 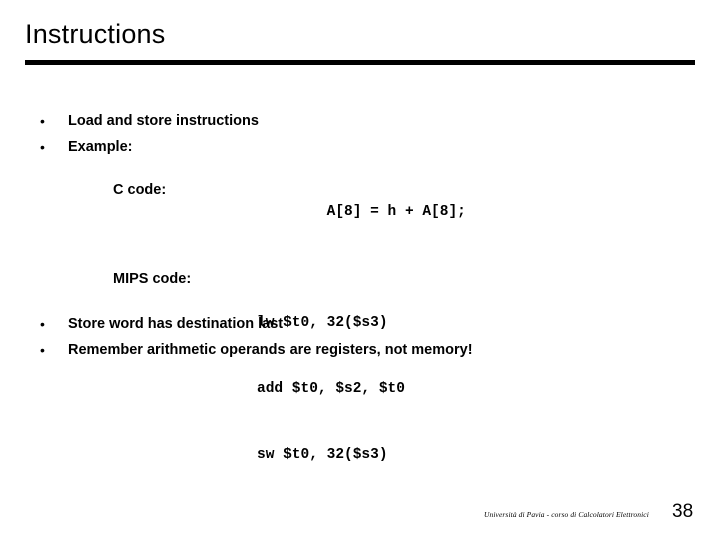 I want to click on bullet-text: Load and store instructions, so click(x=163, y=121).